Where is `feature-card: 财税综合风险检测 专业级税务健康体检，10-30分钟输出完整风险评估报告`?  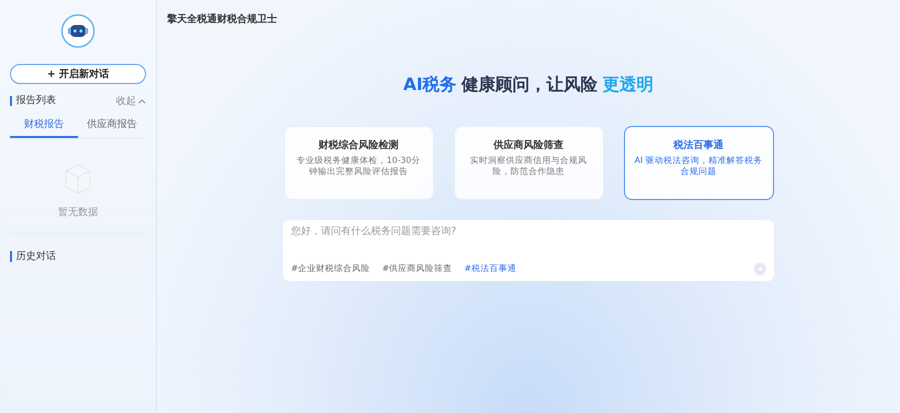
feature-card: 财税综合风险检测 专业级税务健康体检，10-30分钟输出完整风险评估报告 is located at coordinates (359, 163).